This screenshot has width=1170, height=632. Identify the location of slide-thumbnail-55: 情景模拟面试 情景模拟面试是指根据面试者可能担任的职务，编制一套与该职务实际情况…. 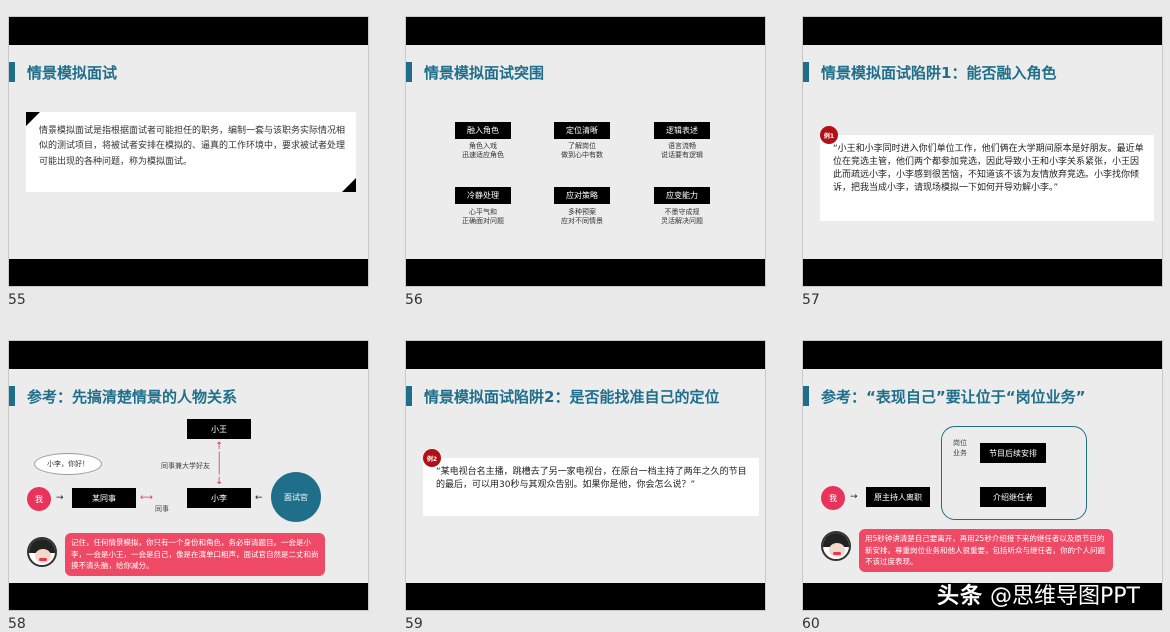
(188, 151).